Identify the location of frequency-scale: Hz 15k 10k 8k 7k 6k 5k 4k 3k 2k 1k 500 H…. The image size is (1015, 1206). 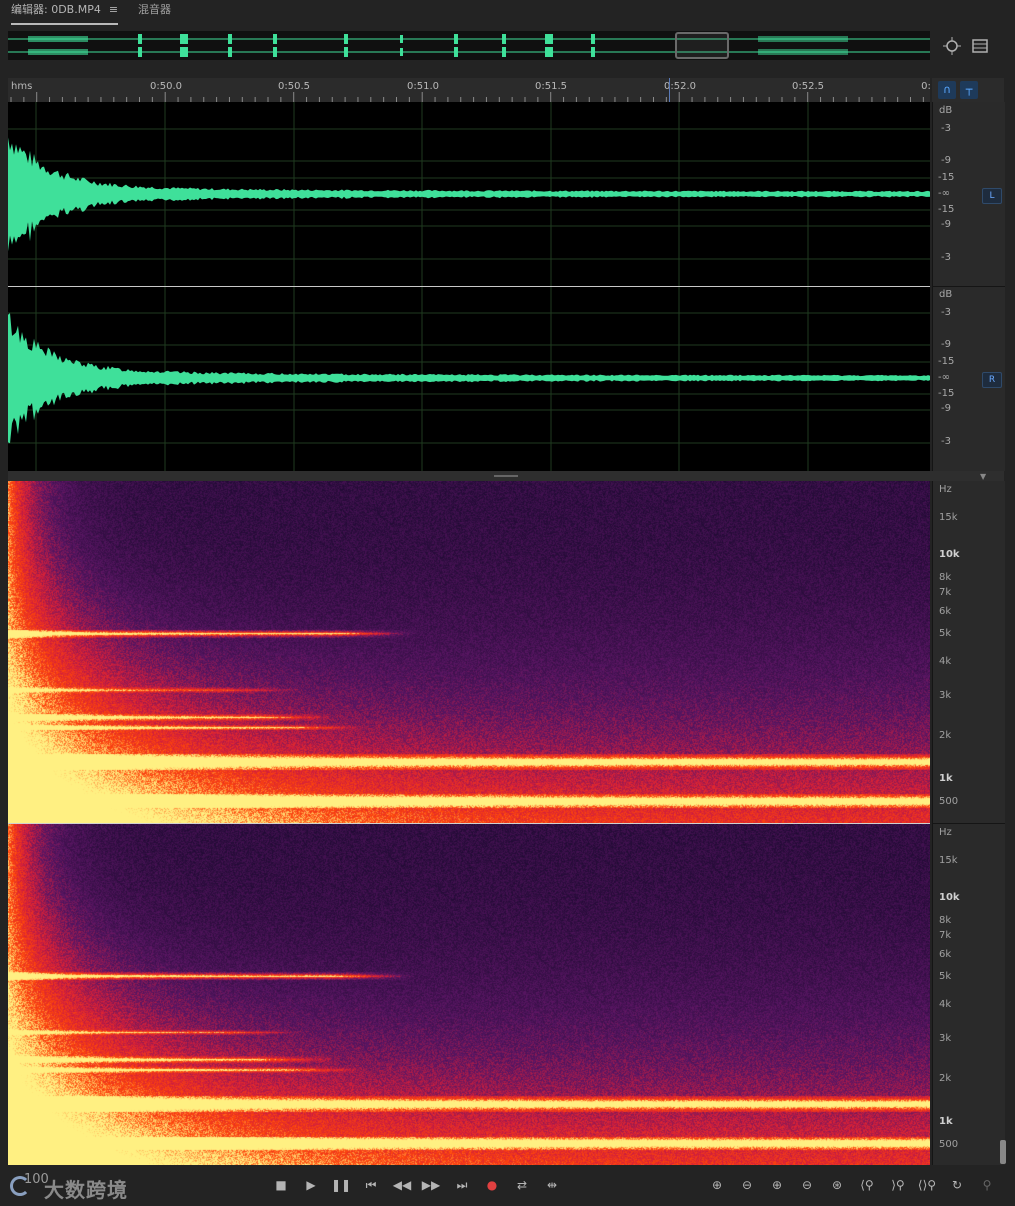
(968, 823).